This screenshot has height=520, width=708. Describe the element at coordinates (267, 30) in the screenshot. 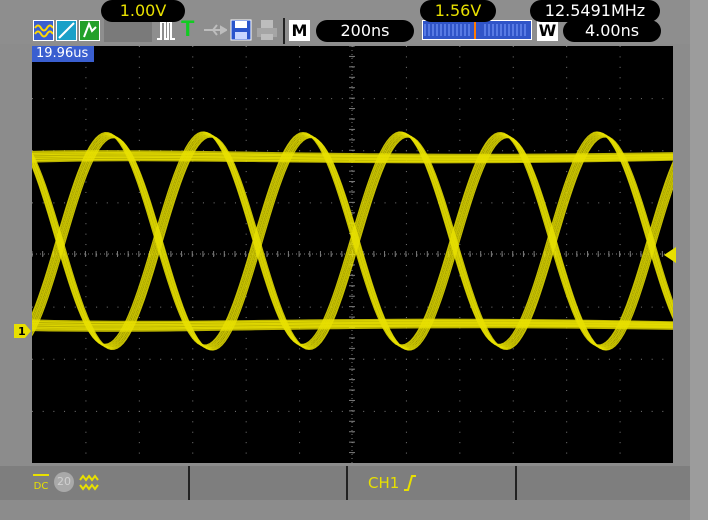

I see `print-icon` at that location.